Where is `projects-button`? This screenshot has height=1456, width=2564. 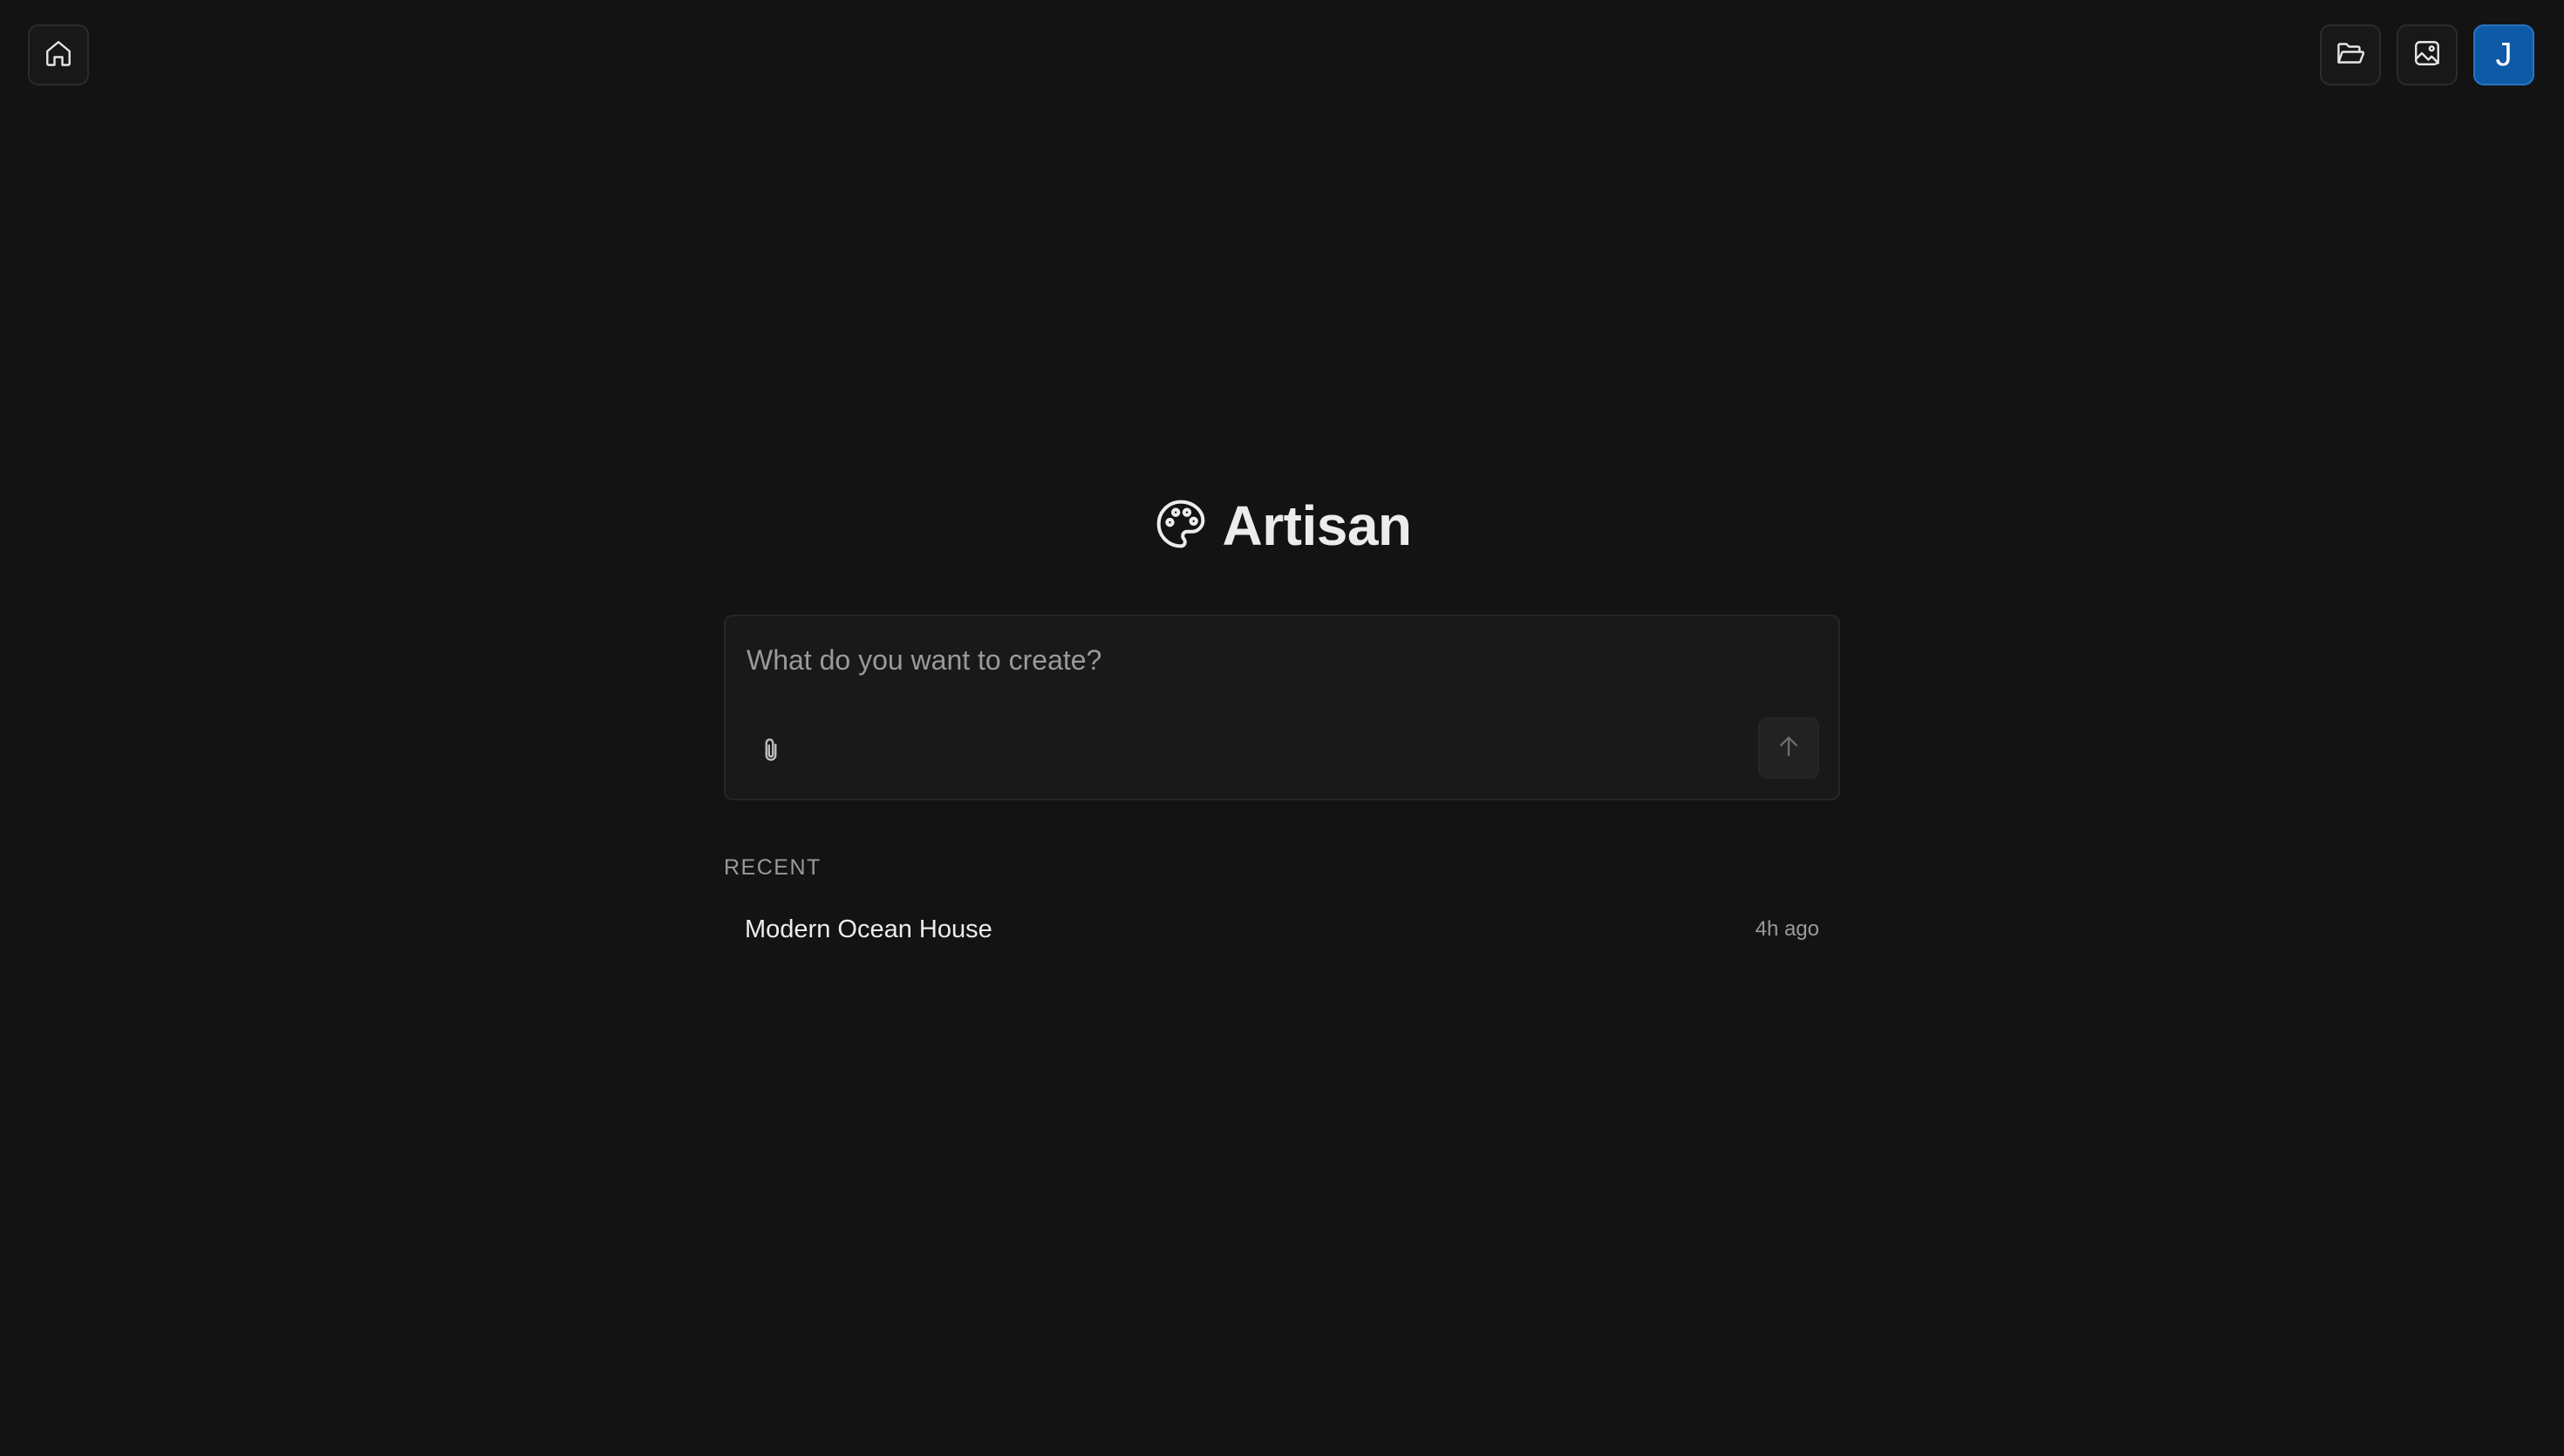
projects-button is located at coordinates (2350, 54).